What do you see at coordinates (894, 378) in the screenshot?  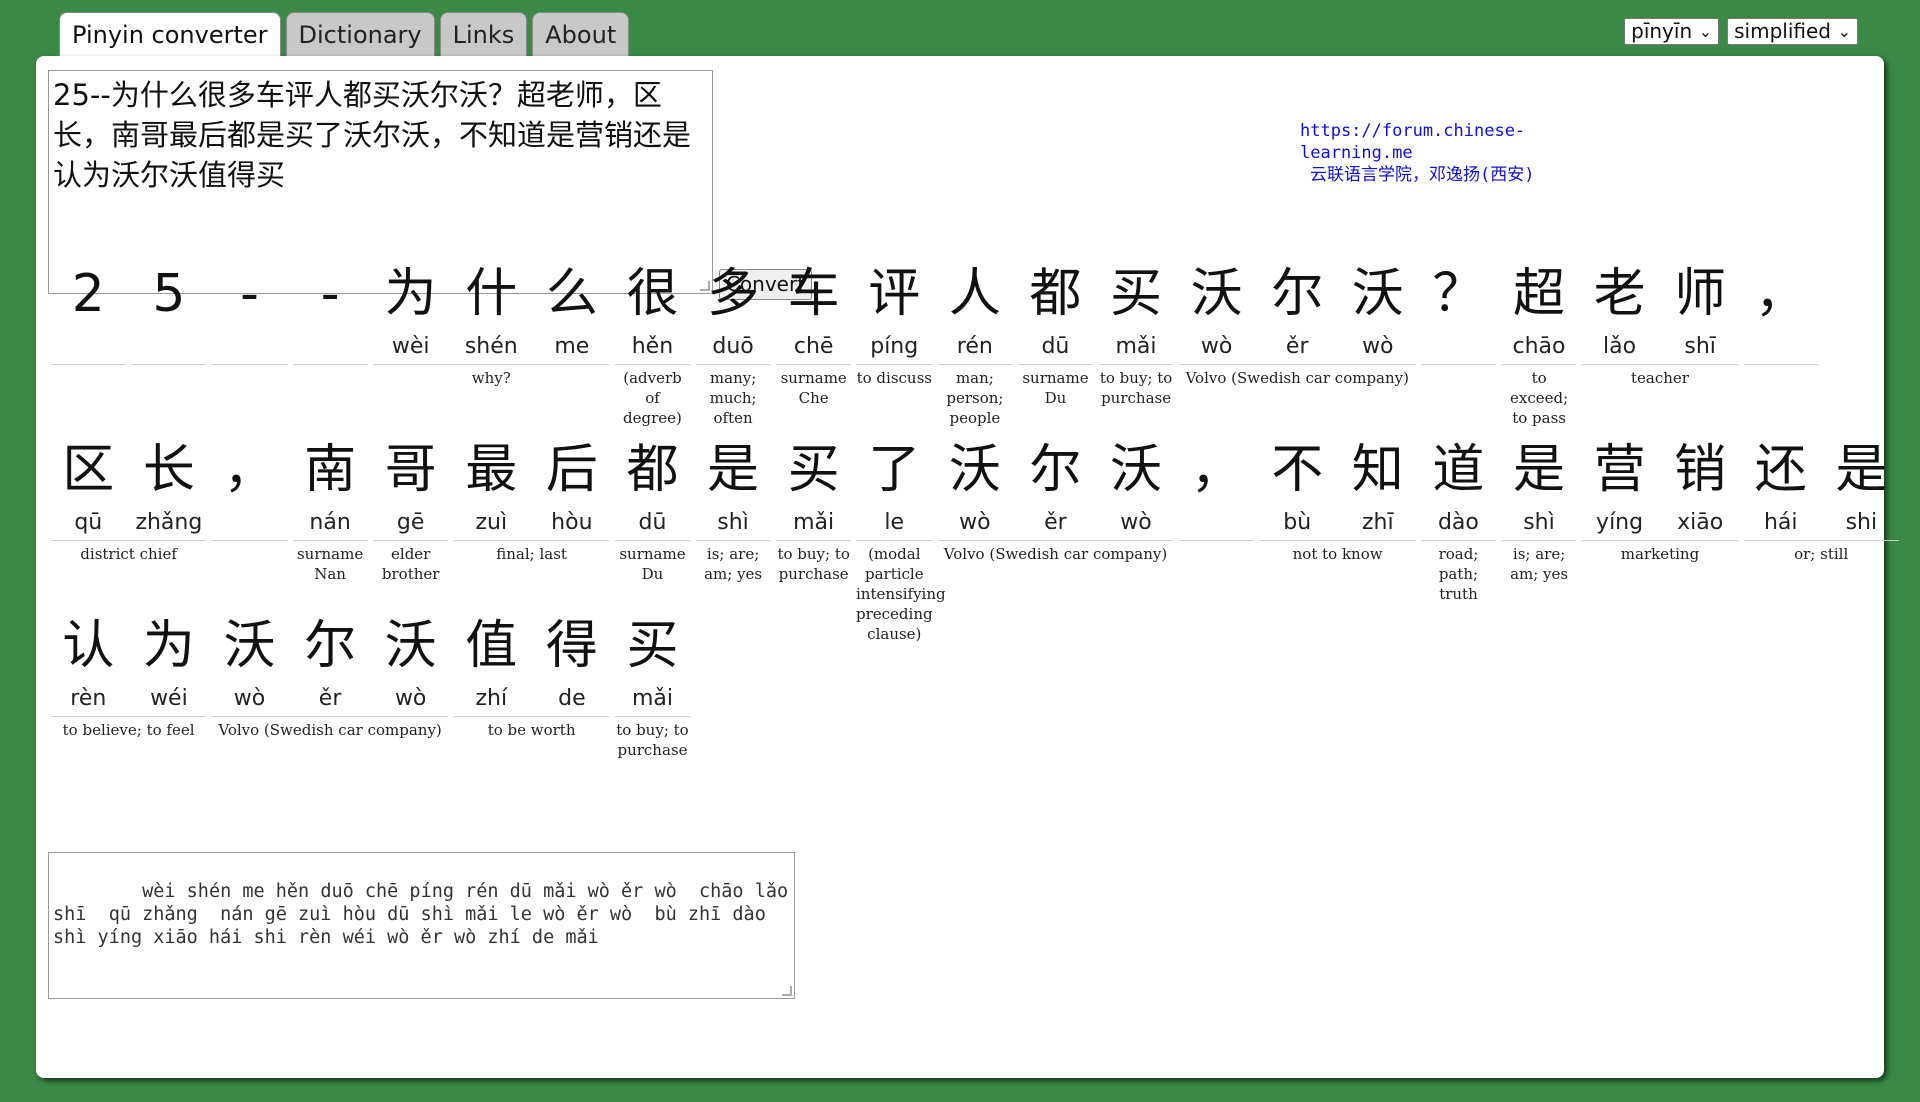 I see `gloss-text: to discuss` at bounding box center [894, 378].